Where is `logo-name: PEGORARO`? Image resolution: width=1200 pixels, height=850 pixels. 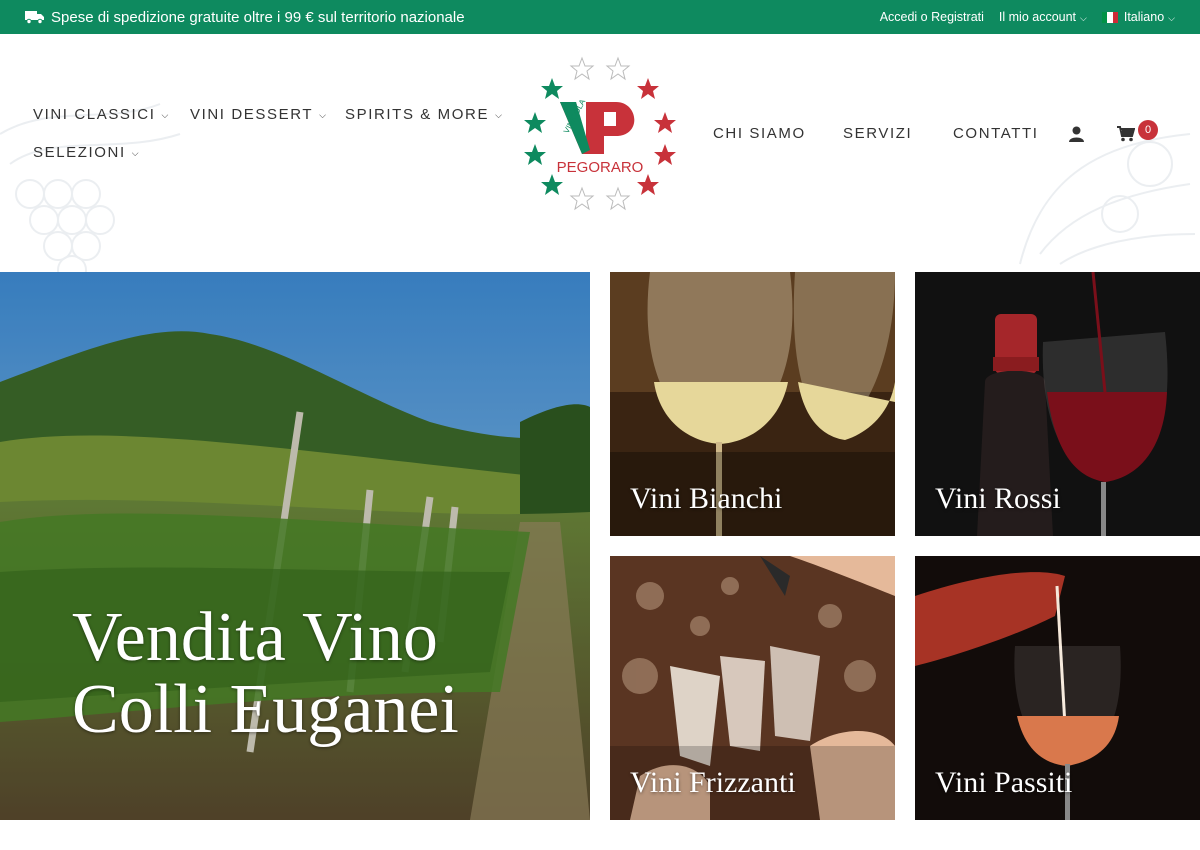 logo-name: PEGORARO is located at coordinates (600, 167).